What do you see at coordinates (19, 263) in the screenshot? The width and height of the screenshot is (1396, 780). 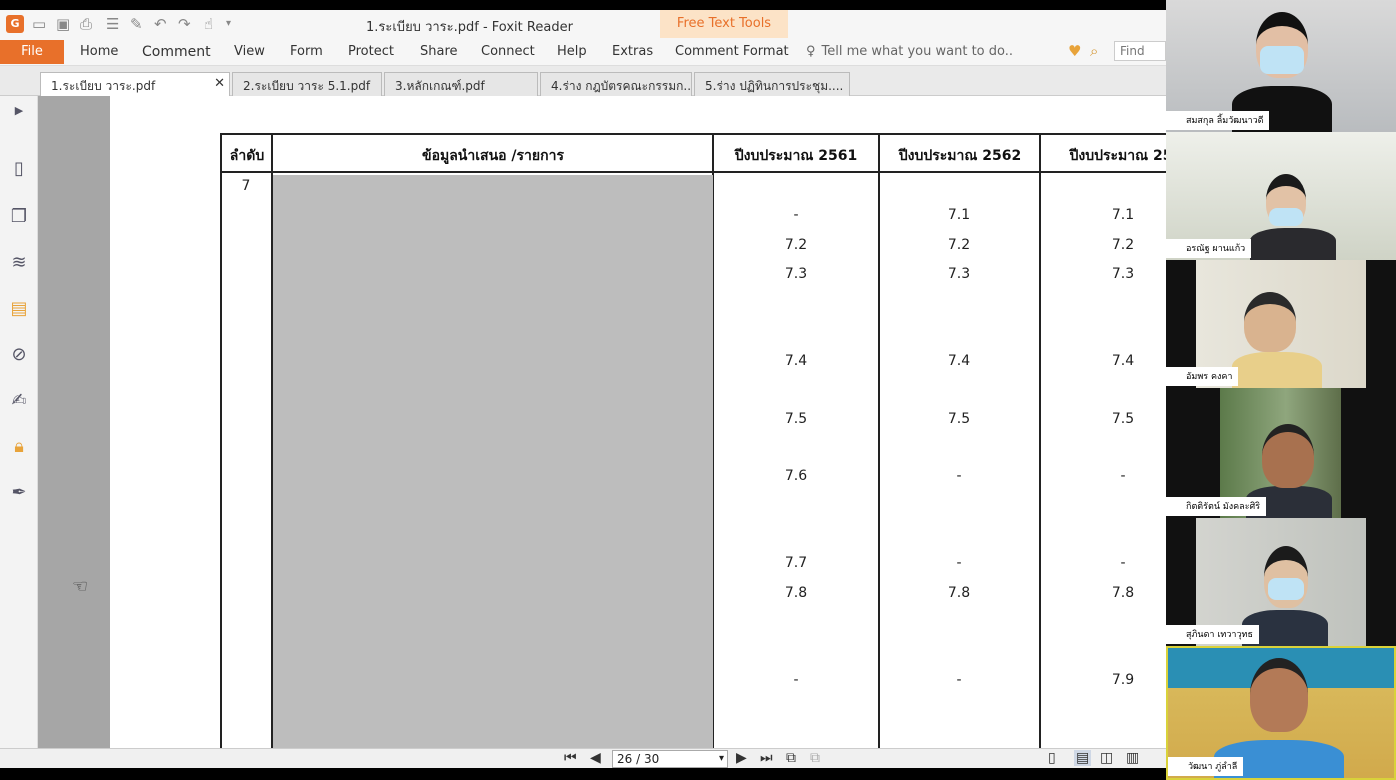 I see `layers-icon: ≋` at bounding box center [19, 263].